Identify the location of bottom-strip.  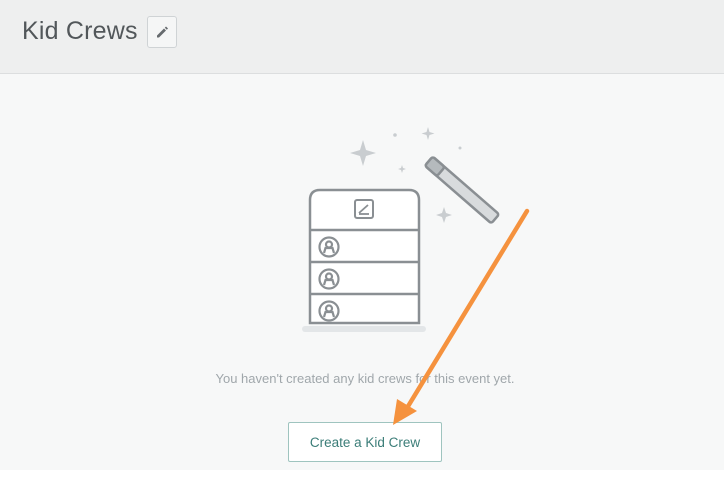
(362, 479).